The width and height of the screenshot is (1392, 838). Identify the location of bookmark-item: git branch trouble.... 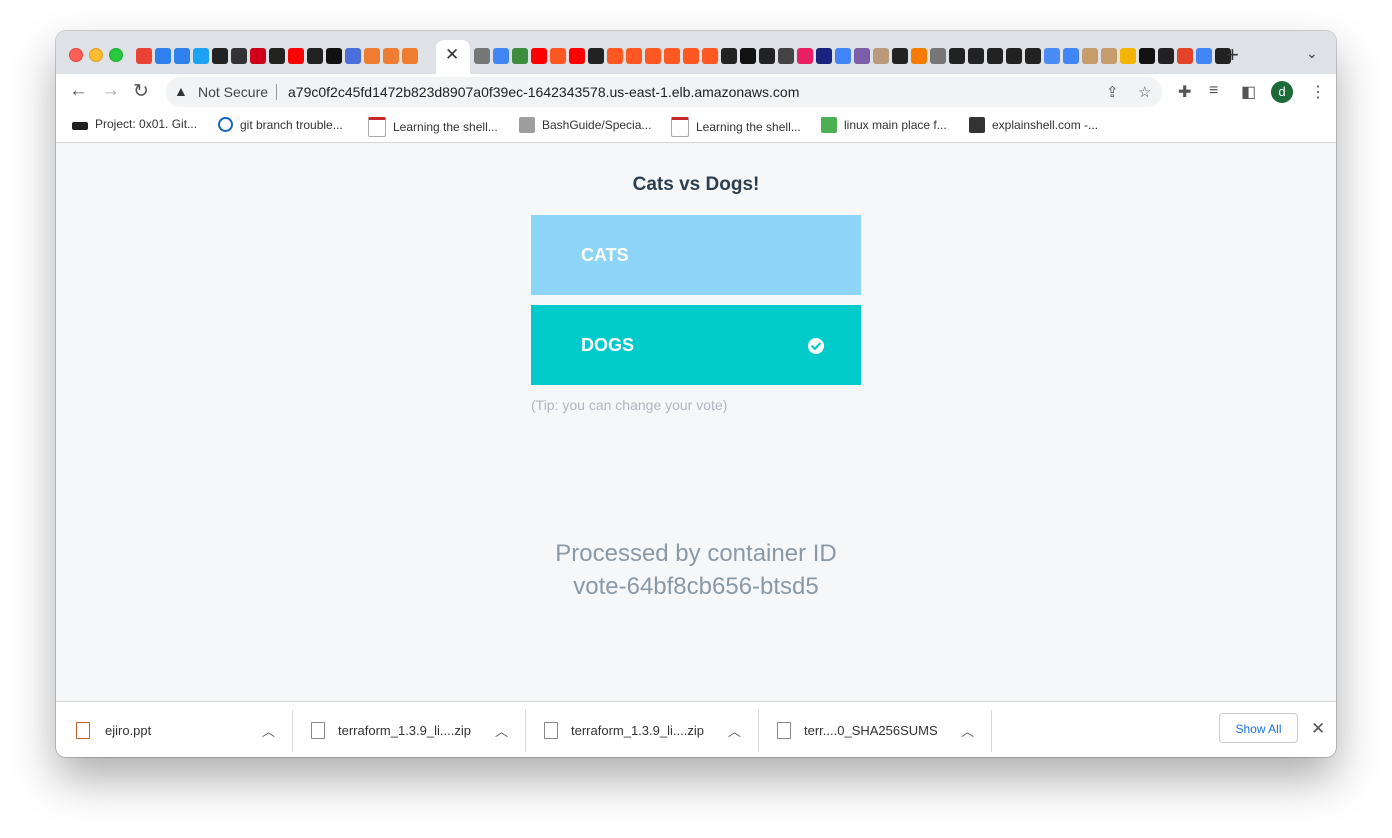
(280, 124).